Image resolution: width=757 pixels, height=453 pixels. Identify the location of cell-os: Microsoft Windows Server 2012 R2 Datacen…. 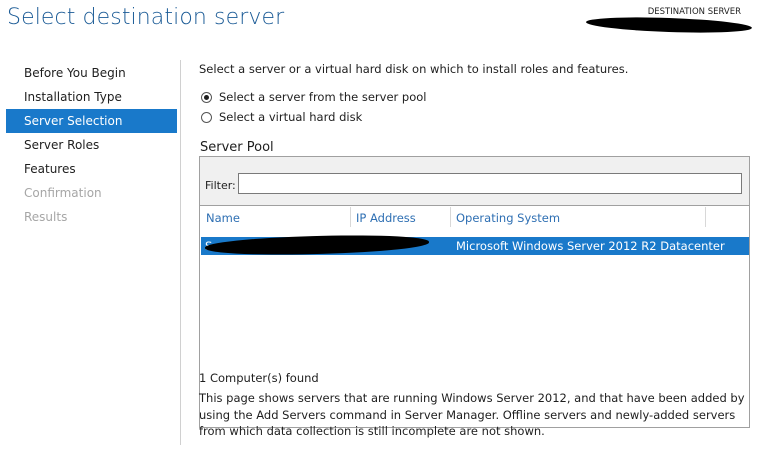
(590, 246).